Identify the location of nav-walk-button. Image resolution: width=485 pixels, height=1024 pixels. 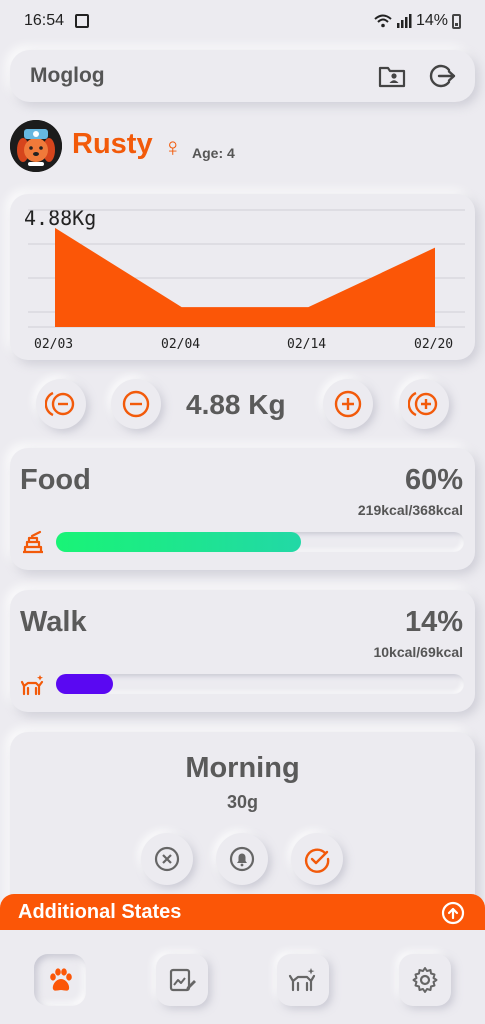
(303, 980).